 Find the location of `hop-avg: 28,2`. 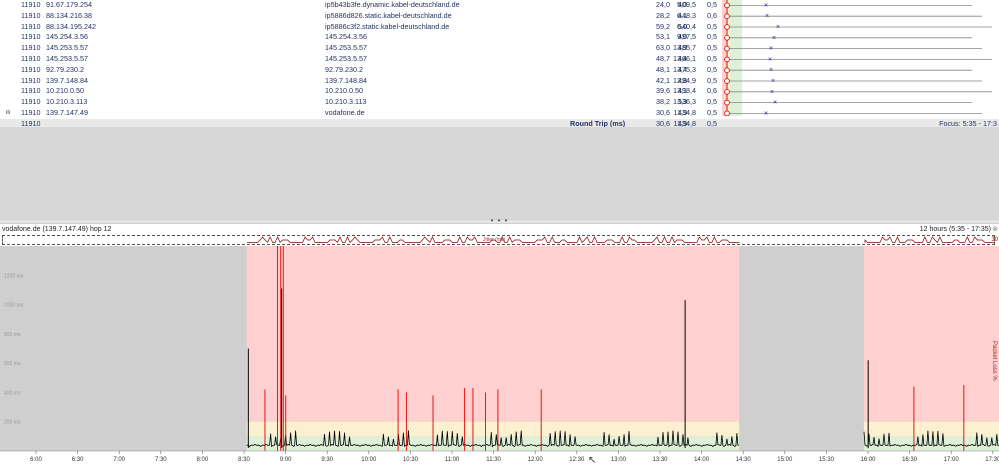

hop-avg: 28,2 is located at coordinates (663, 15).